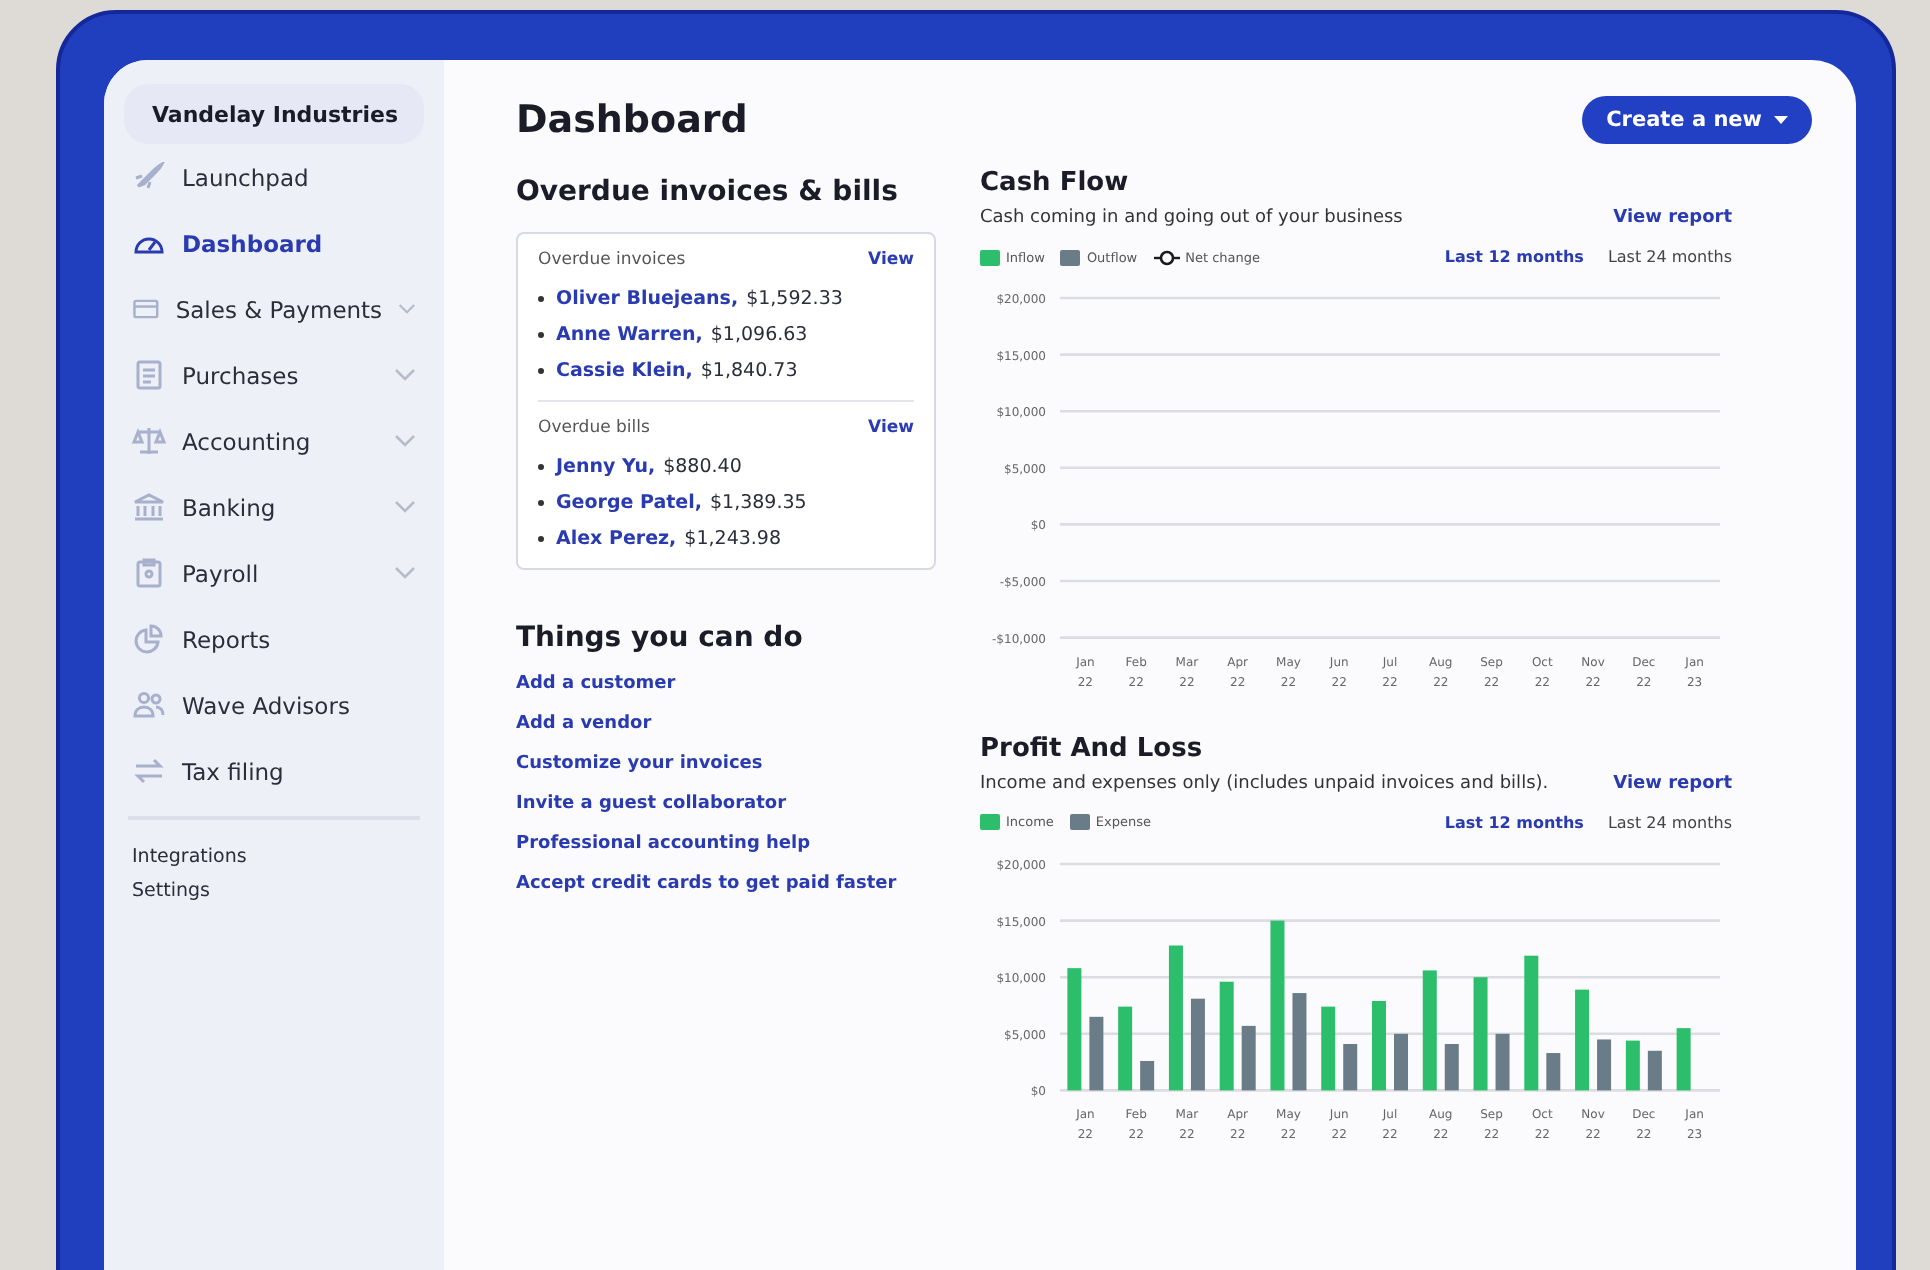  Describe the element at coordinates (606, 466) in the screenshot. I see `contact-link: Jenny Yu,` at that location.